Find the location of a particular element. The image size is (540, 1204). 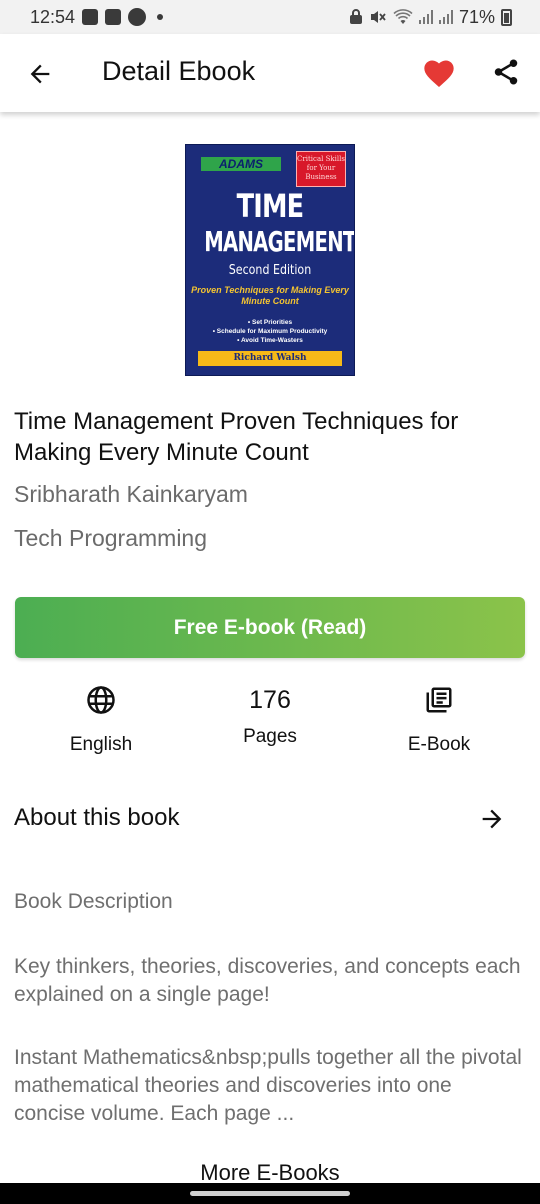

format-label: E-Book is located at coordinates (439, 744).